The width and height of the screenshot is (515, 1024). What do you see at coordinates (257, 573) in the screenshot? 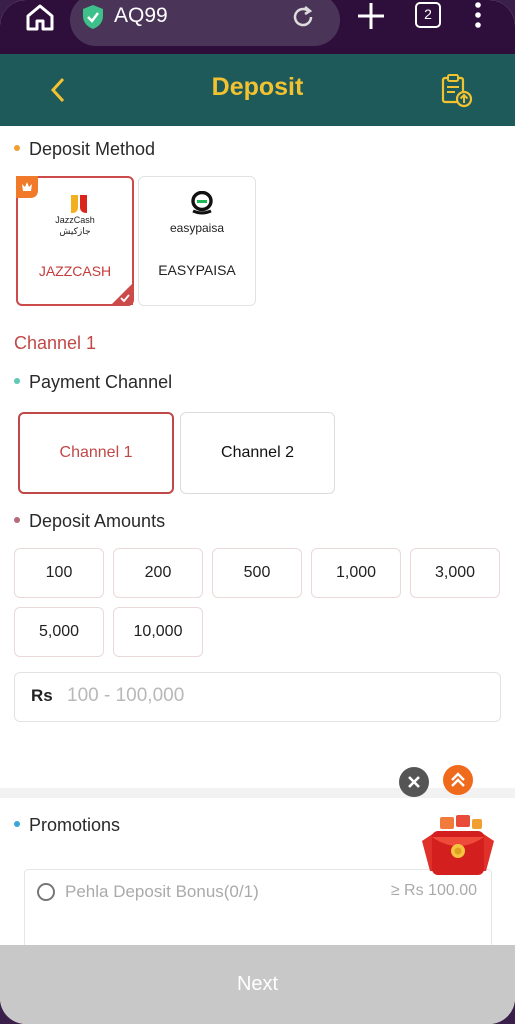
I see `amount-option-500: 500` at bounding box center [257, 573].